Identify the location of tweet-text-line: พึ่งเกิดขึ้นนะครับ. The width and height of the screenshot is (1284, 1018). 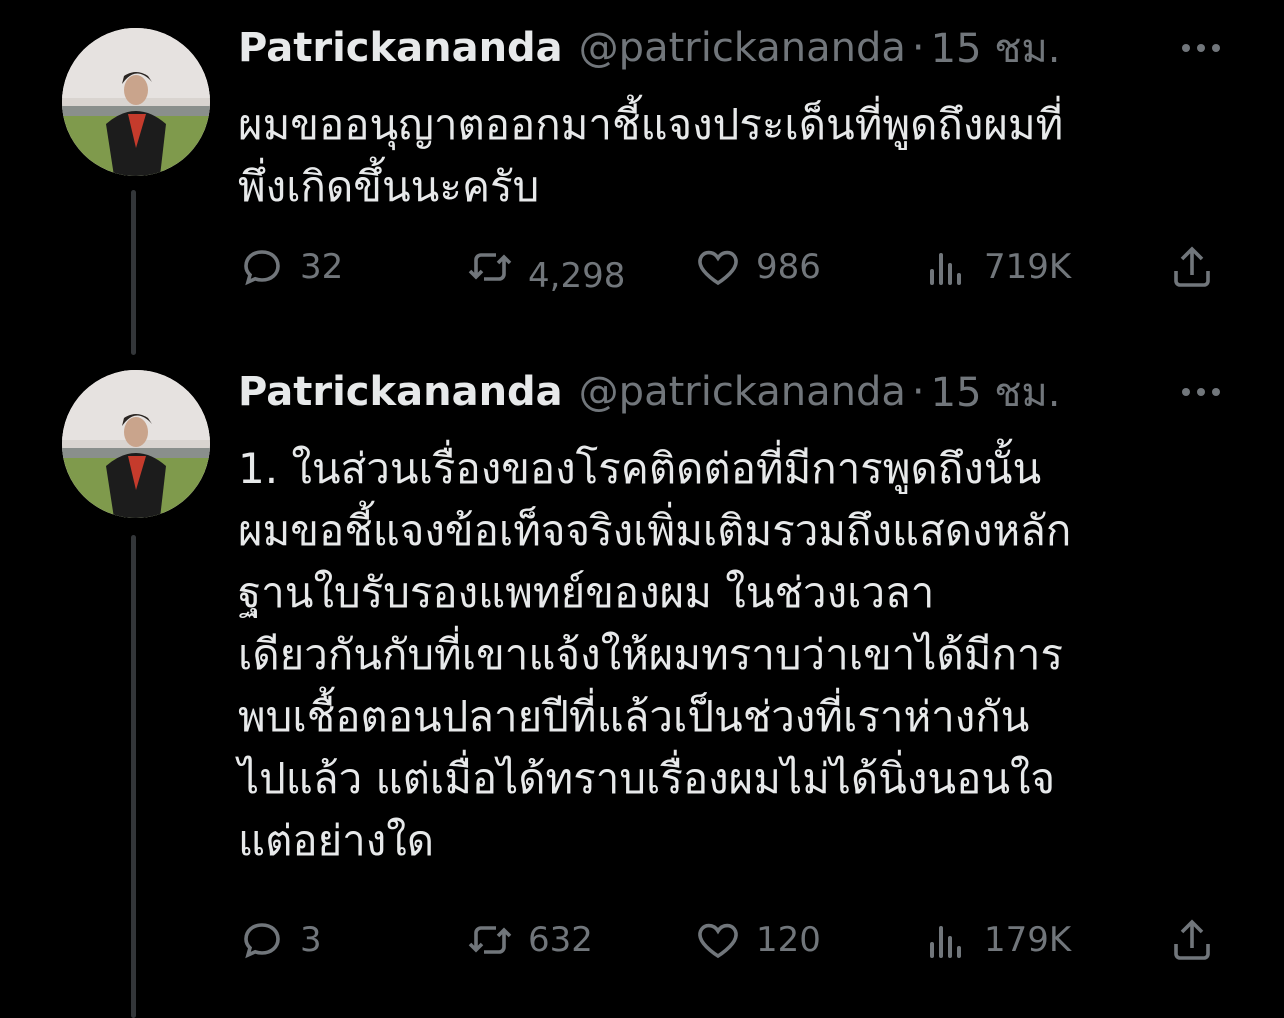
(389, 186).